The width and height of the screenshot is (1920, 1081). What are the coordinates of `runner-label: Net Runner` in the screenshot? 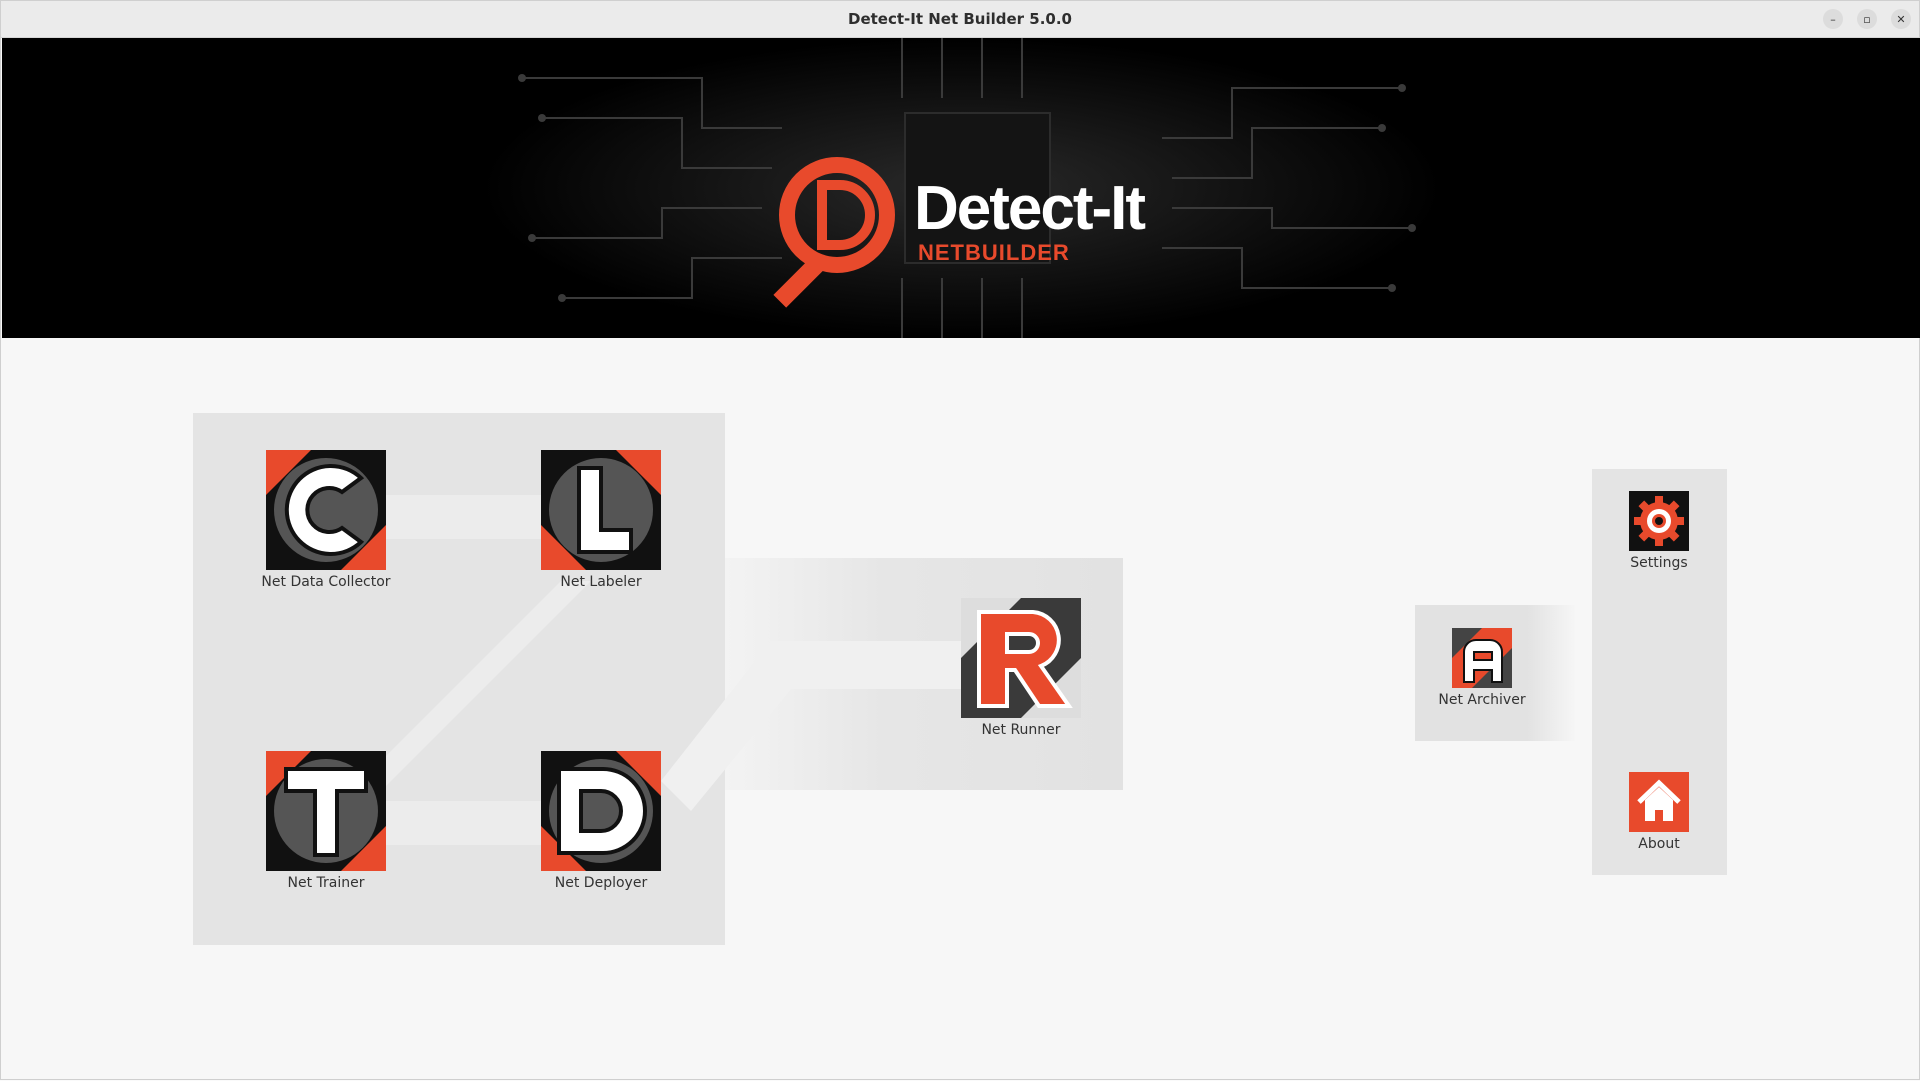 It's located at (1021, 730).